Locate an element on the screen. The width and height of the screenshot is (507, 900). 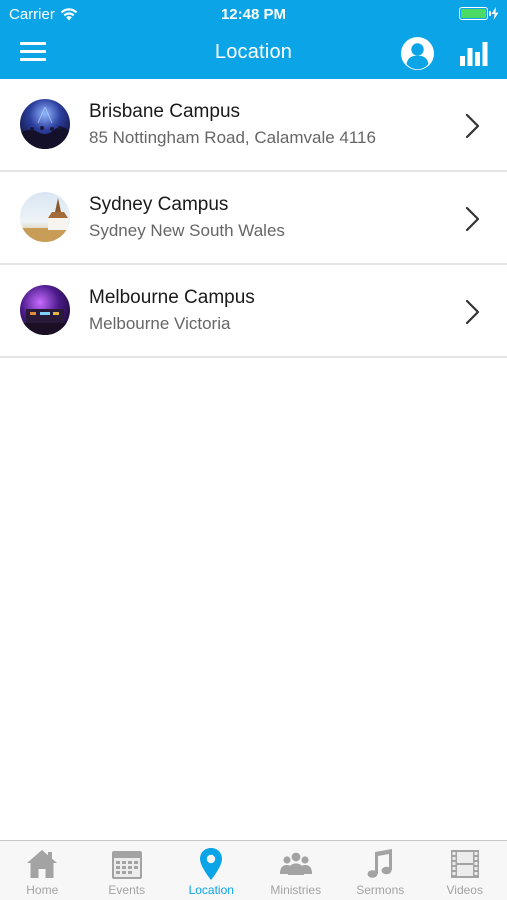
music-note-icon is located at coordinates (380, 863).